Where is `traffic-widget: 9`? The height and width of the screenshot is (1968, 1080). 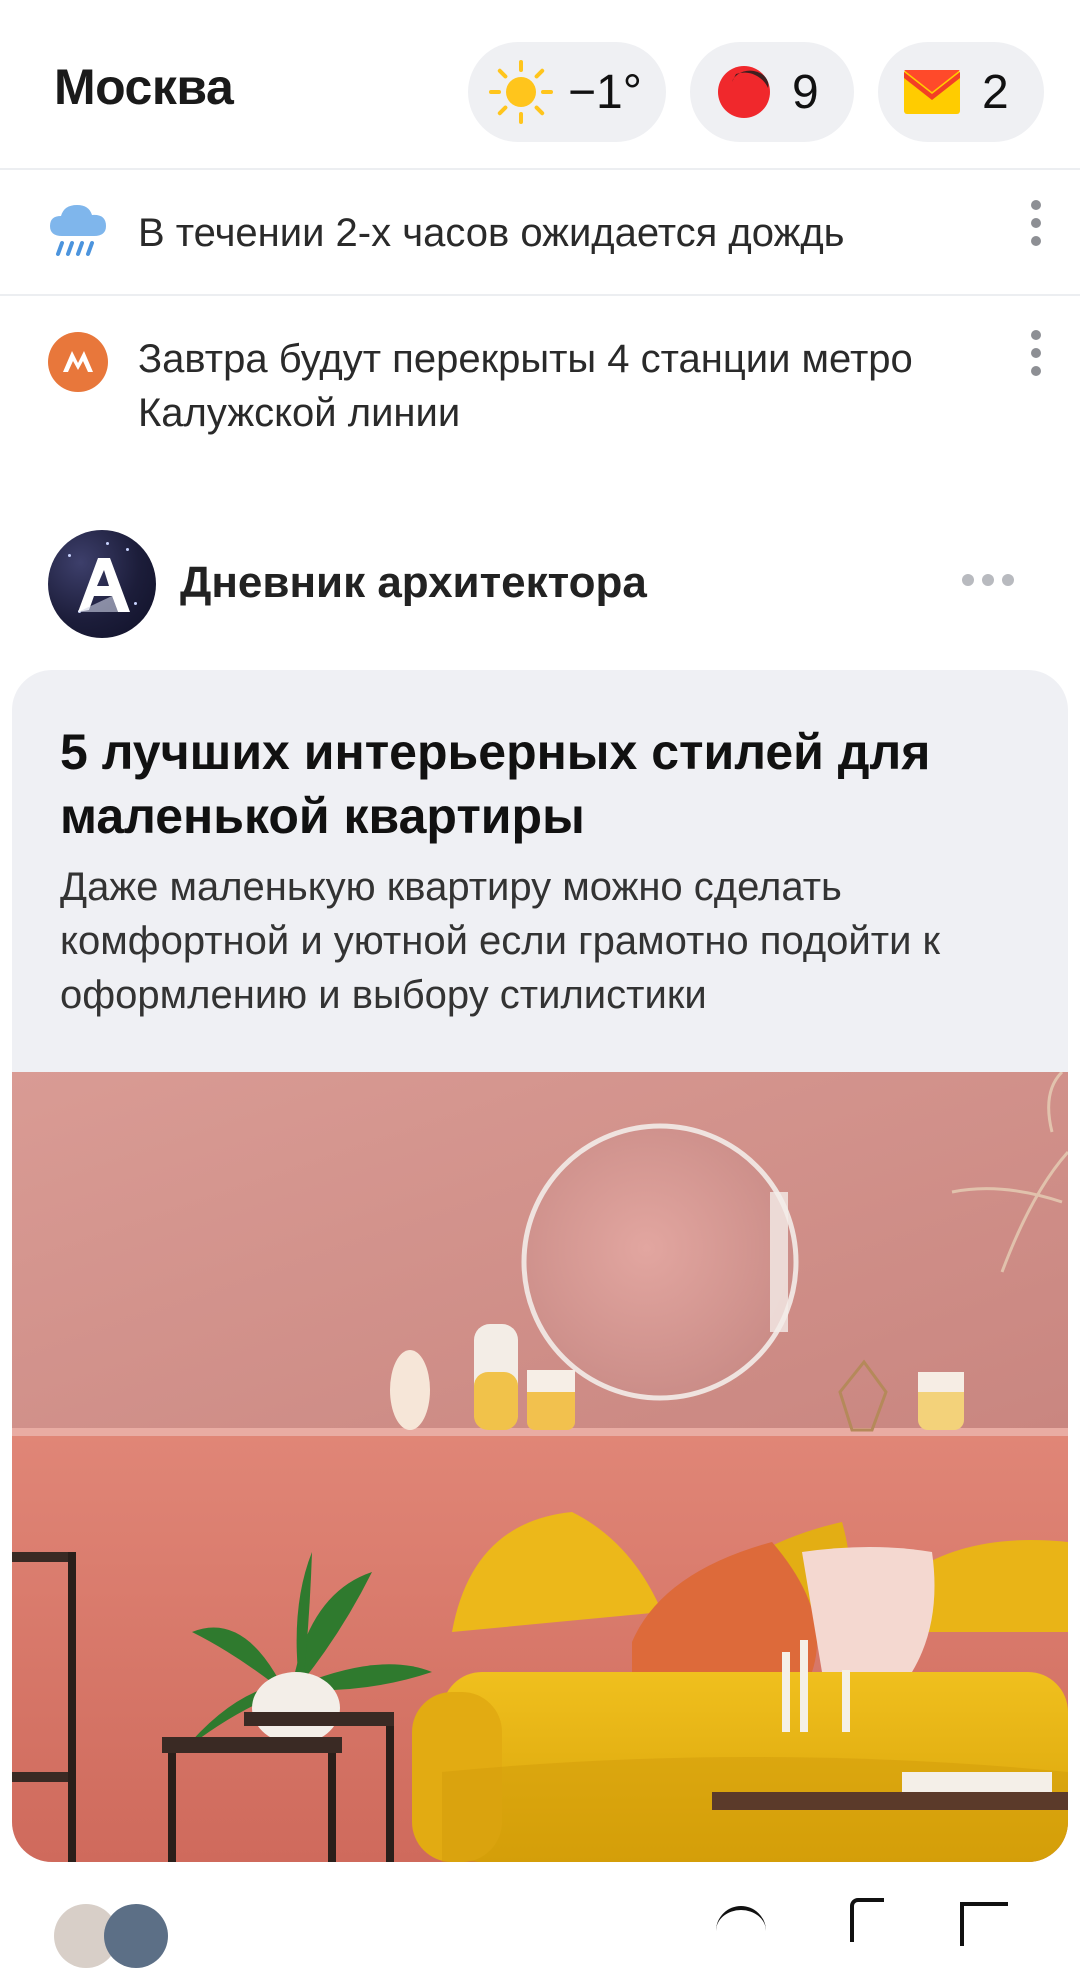
traffic-widget: 9 is located at coordinates (772, 92).